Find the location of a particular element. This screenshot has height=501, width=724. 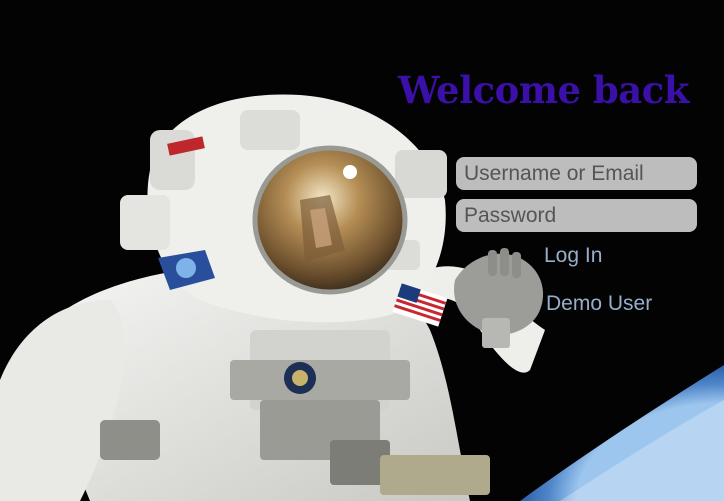

demo-user-button: Demo User is located at coordinates (599, 304).